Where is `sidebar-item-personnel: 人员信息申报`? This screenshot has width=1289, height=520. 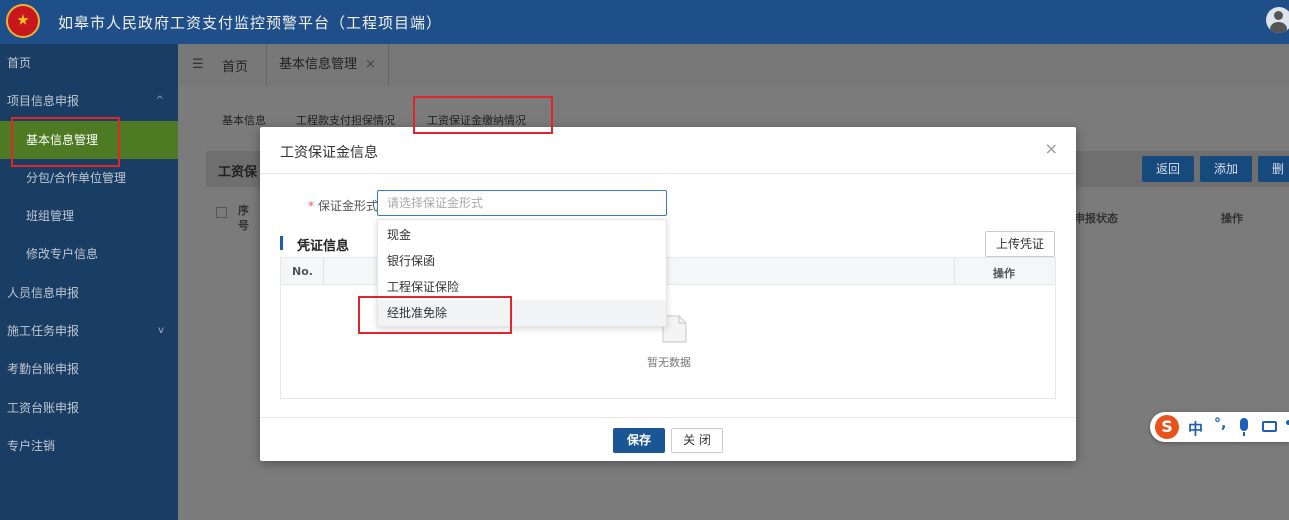
sidebar-item-personnel: 人员信息申报 is located at coordinates (89, 293).